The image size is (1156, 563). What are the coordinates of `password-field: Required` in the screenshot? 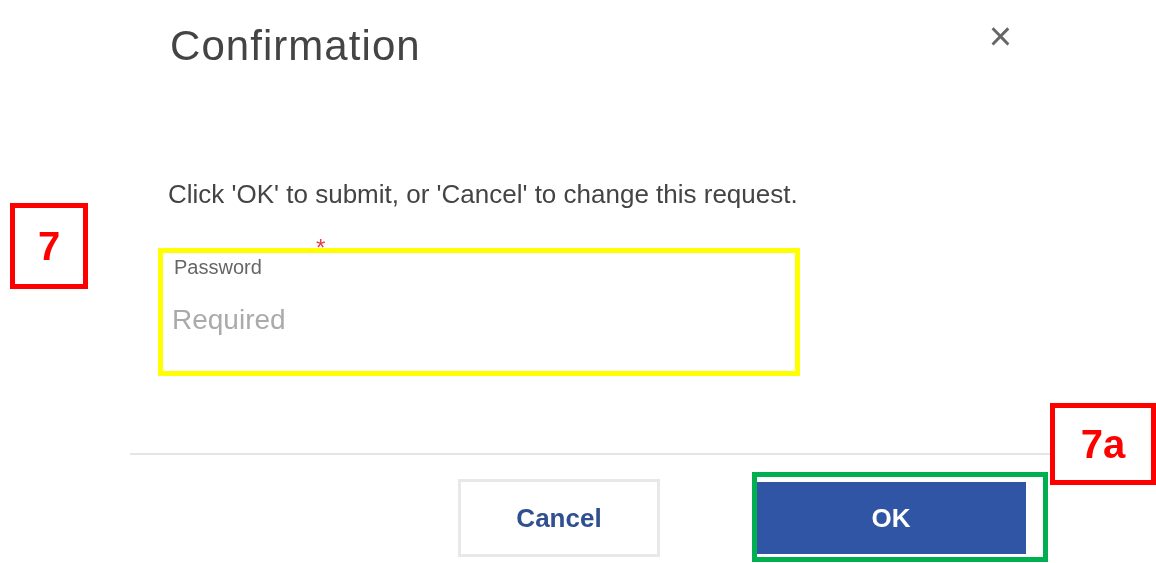 It's located at (484, 320).